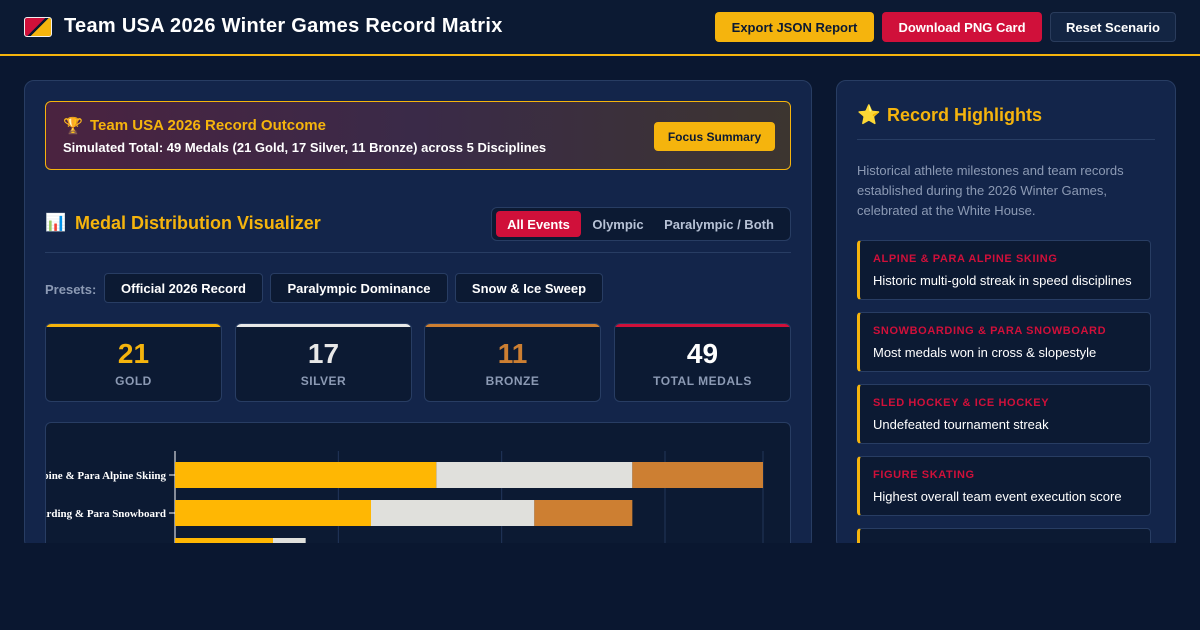 Image resolution: width=1200 pixels, height=630 pixels. What do you see at coordinates (719, 224) in the screenshot?
I see `tab-paralympic-both: Paralympic / Both` at bounding box center [719, 224].